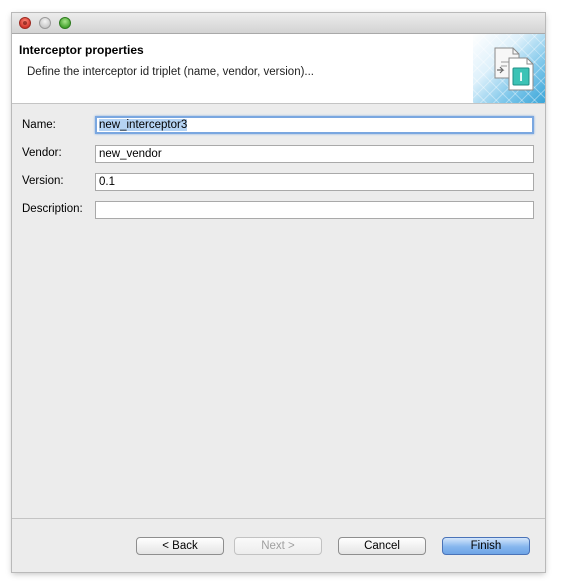 This screenshot has height=588, width=563. What do you see at coordinates (486, 546) in the screenshot?
I see `finish-button: Finish` at bounding box center [486, 546].